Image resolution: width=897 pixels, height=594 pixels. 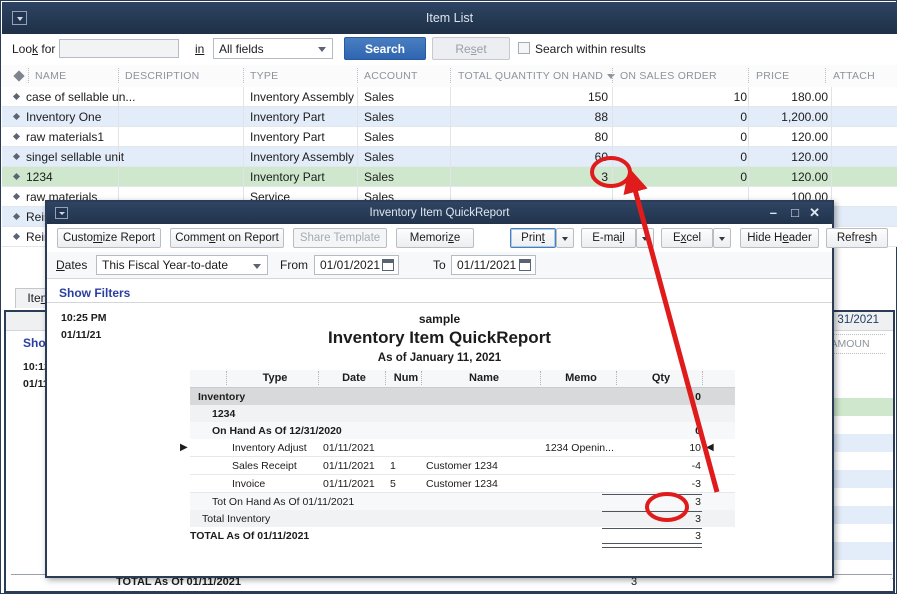 I want to click on report-column-qty: Qty, so click(x=661, y=378).